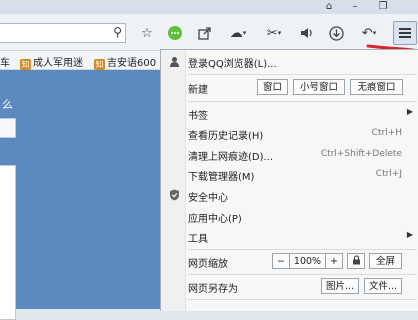  I want to click on menu-item-clear-traces: 清理上网痕迹(D)... Ctrl+Shift+Delete, so click(289, 154).